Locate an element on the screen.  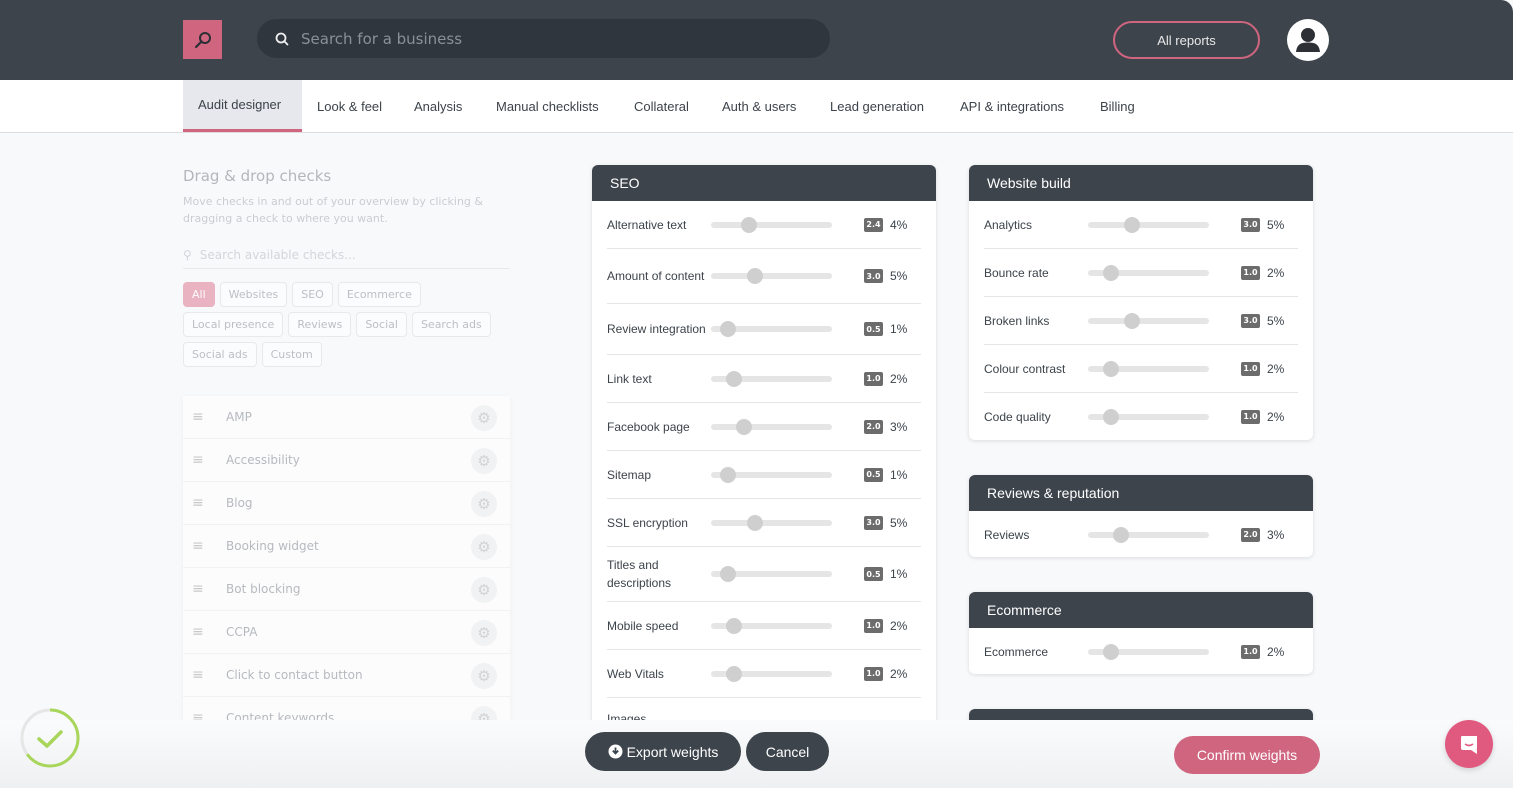
check-name: Analytics is located at coordinates (1008, 224).